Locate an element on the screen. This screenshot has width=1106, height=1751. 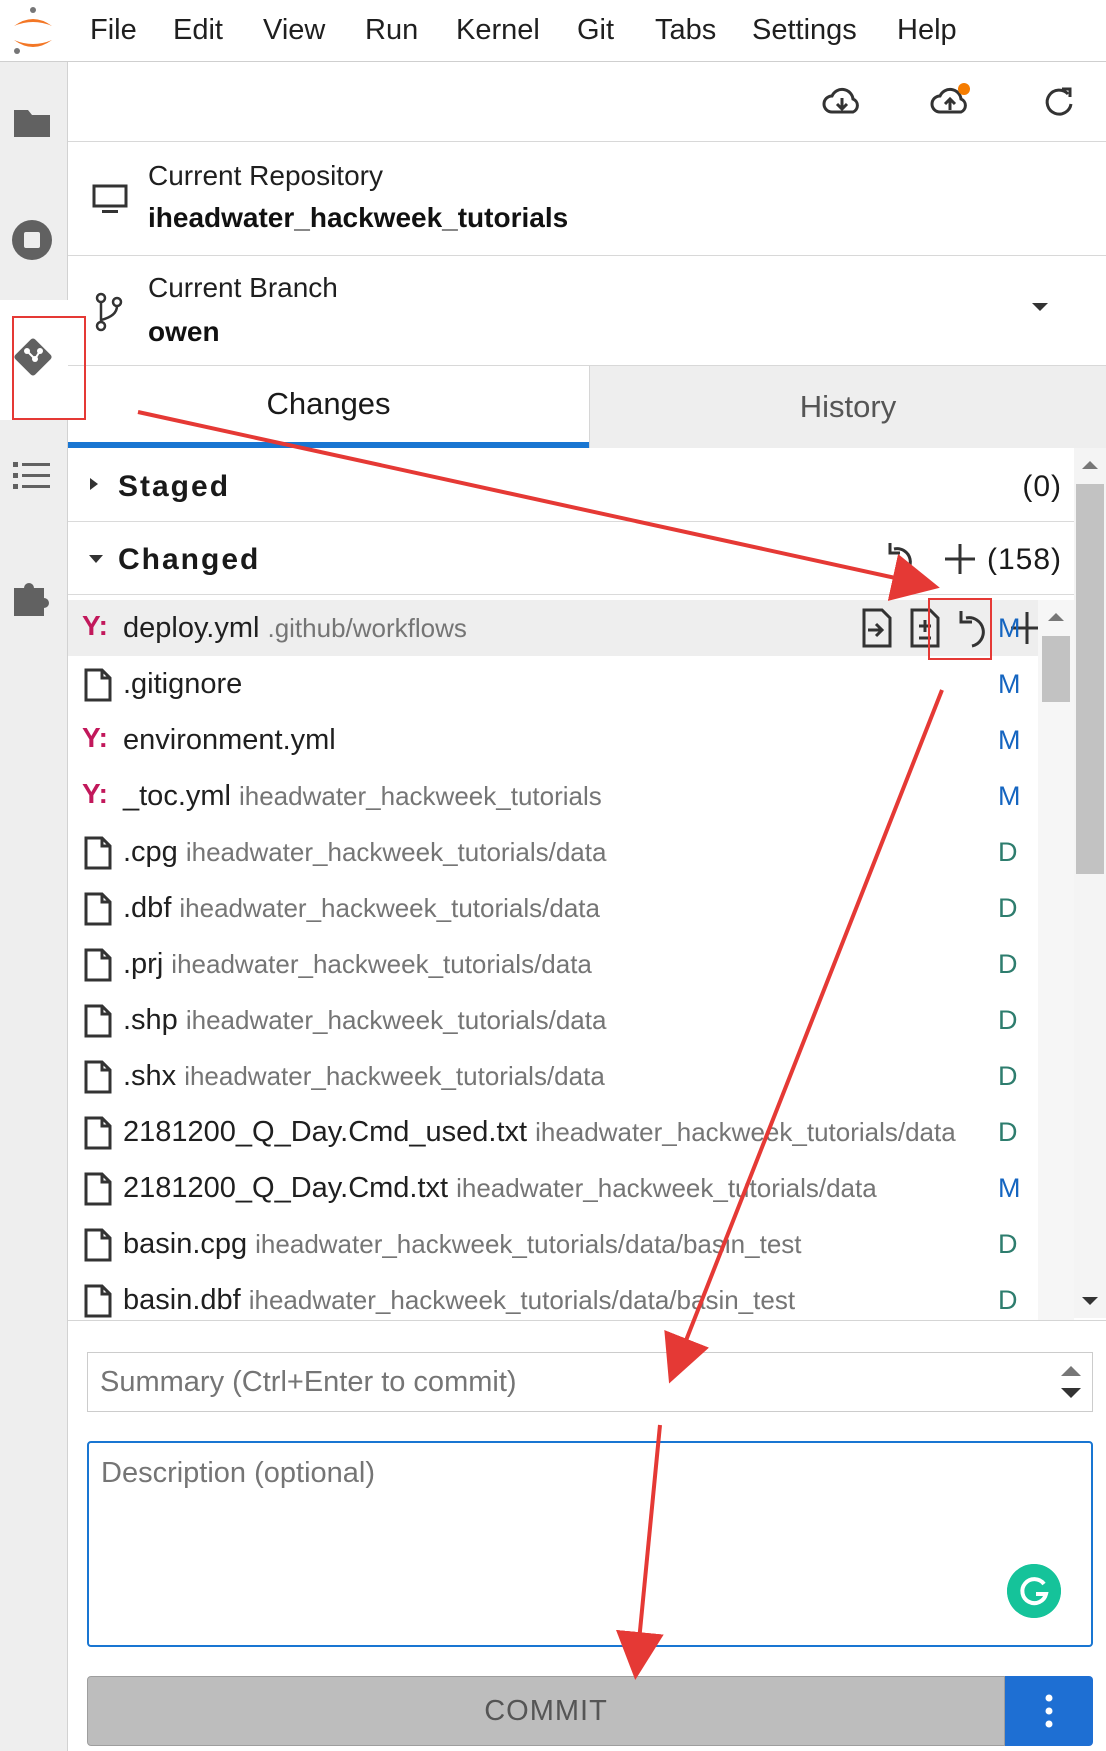
menu-file: File is located at coordinates (113, 30).